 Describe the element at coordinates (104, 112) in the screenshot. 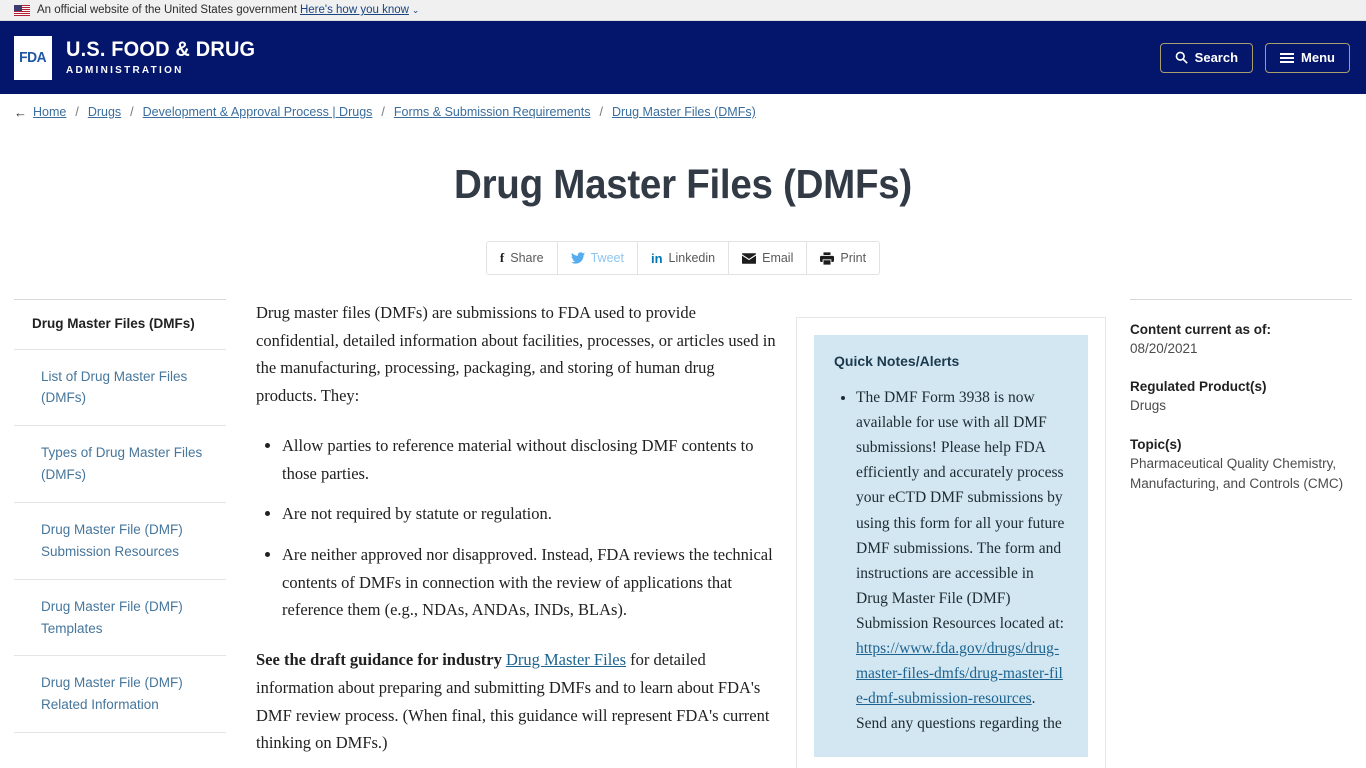

I see `breadcrumb-item-drugs: Drugs` at that location.